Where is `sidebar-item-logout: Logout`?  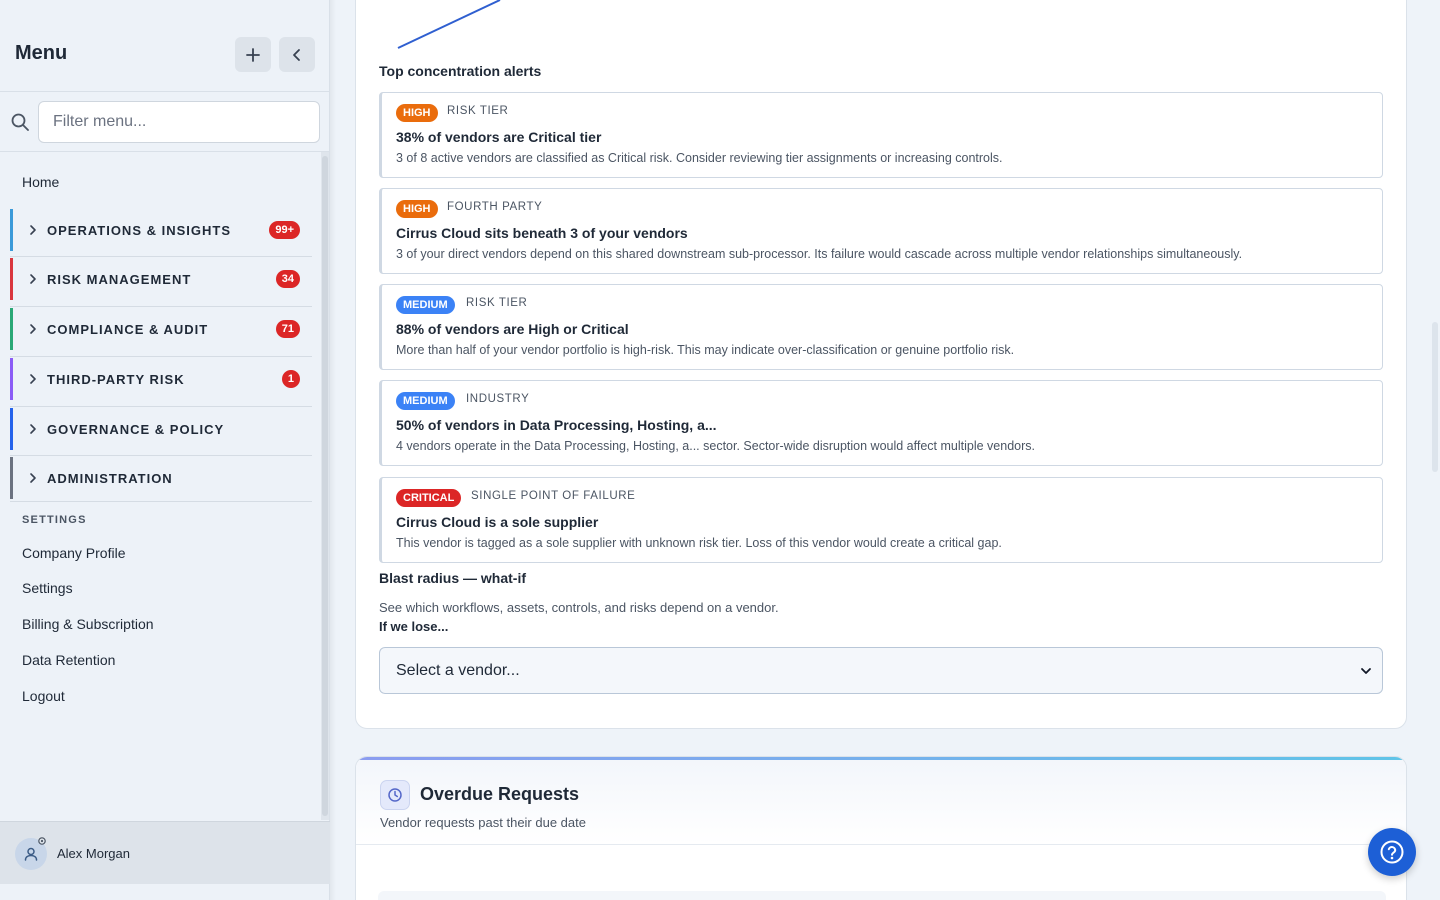 sidebar-item-logout: Logout is located at coordinates (43, 696).